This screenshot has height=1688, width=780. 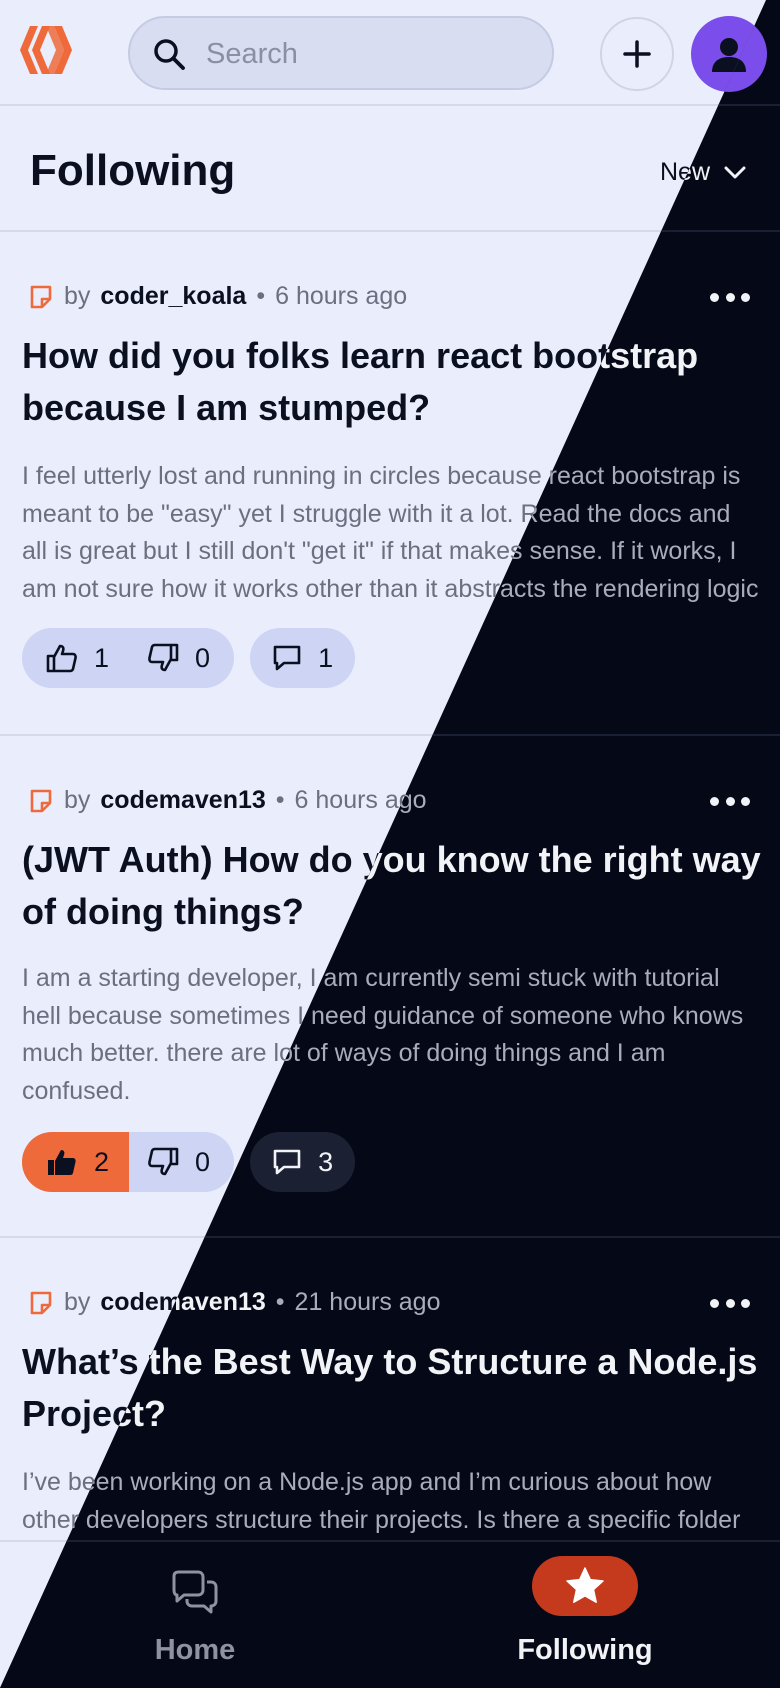 What do you see at coordinates (102, 657) in the screenshot?
I see `upvote-count: 1` at bounding box center [102, 657].